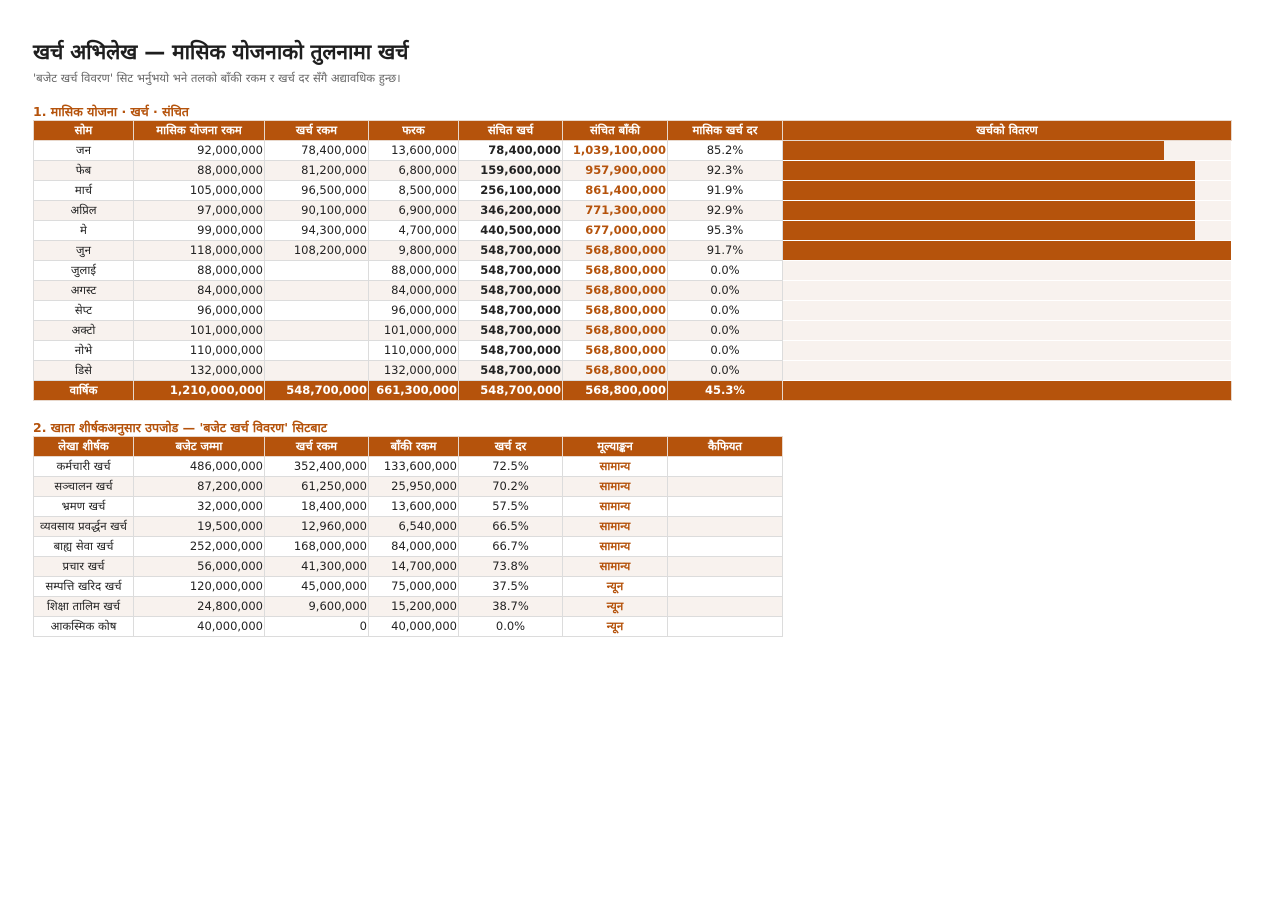 This screenshot has height=900, width=1272. I want to click on budget-cell: 56,000,000, so click(199, 566).